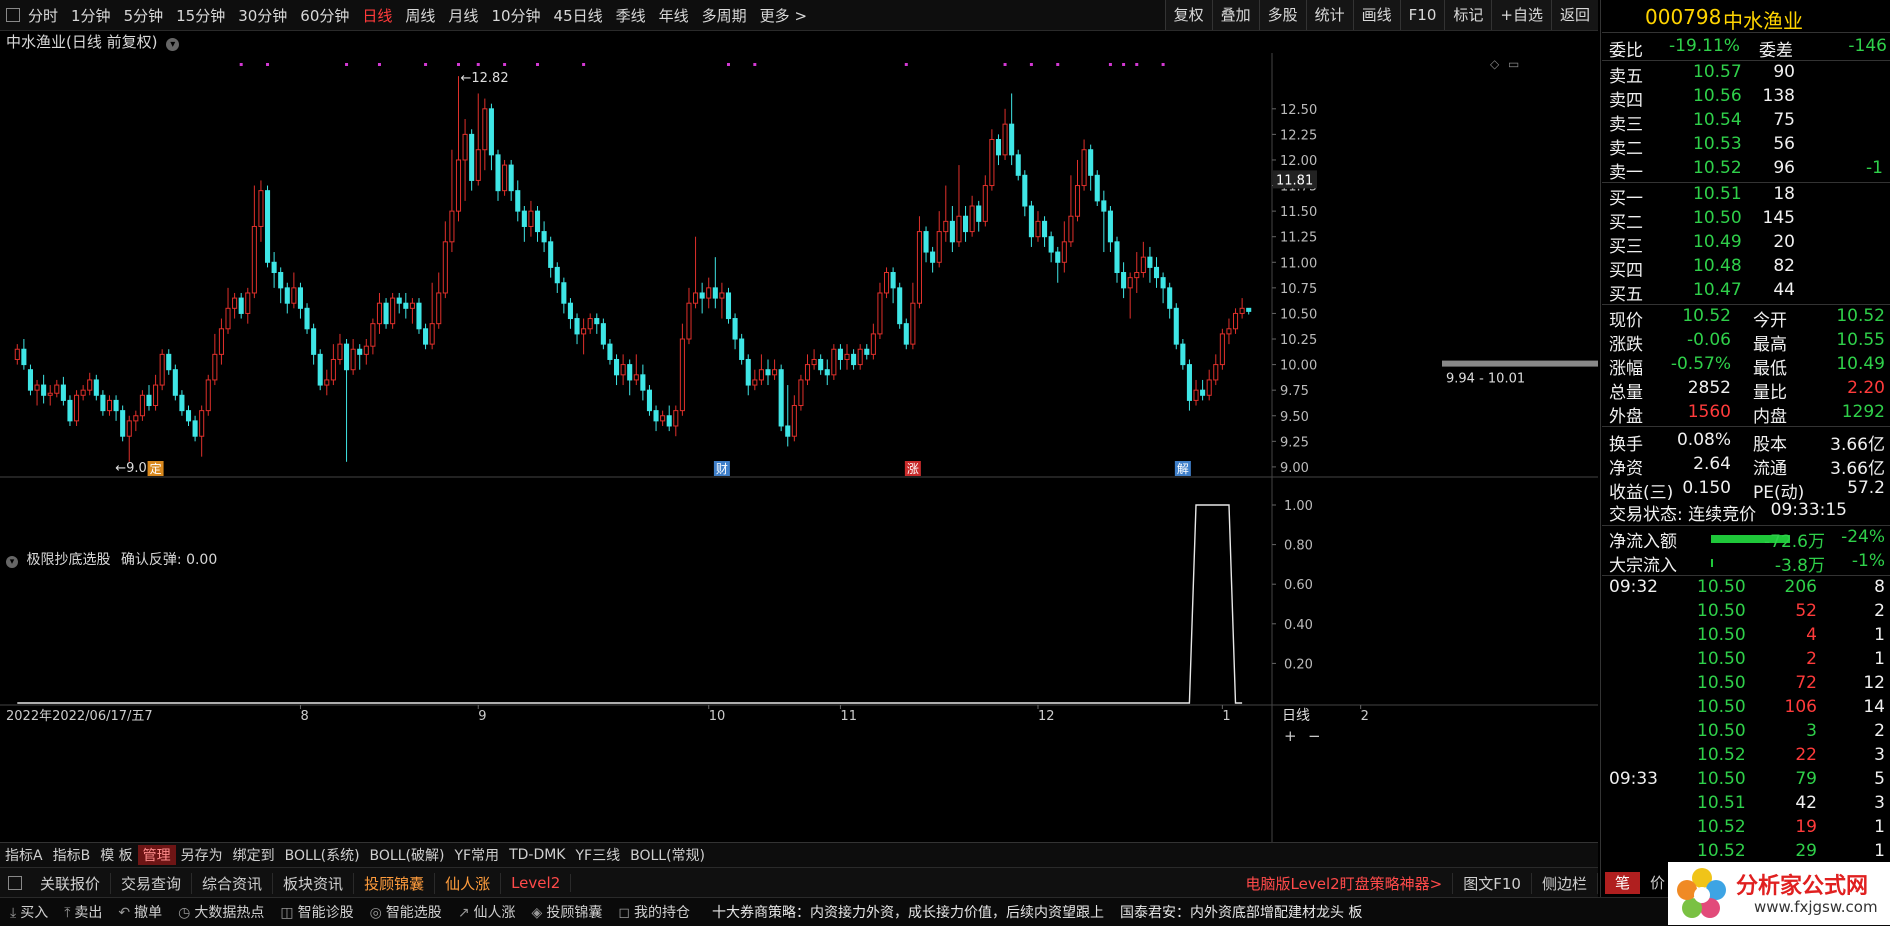 The height and width of the screenshot is (926, 1890). Describe the element at coordinates (43, 15) in the screenshot. I see `period-0: 分时` at that location.